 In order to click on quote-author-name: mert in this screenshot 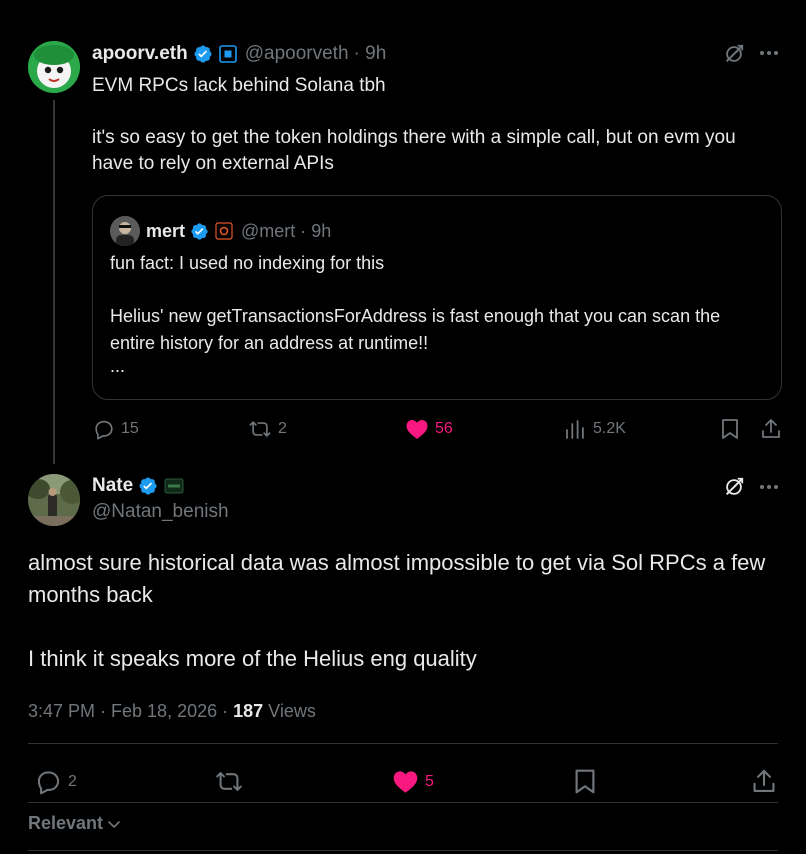, I will do `click(166, 230)`.